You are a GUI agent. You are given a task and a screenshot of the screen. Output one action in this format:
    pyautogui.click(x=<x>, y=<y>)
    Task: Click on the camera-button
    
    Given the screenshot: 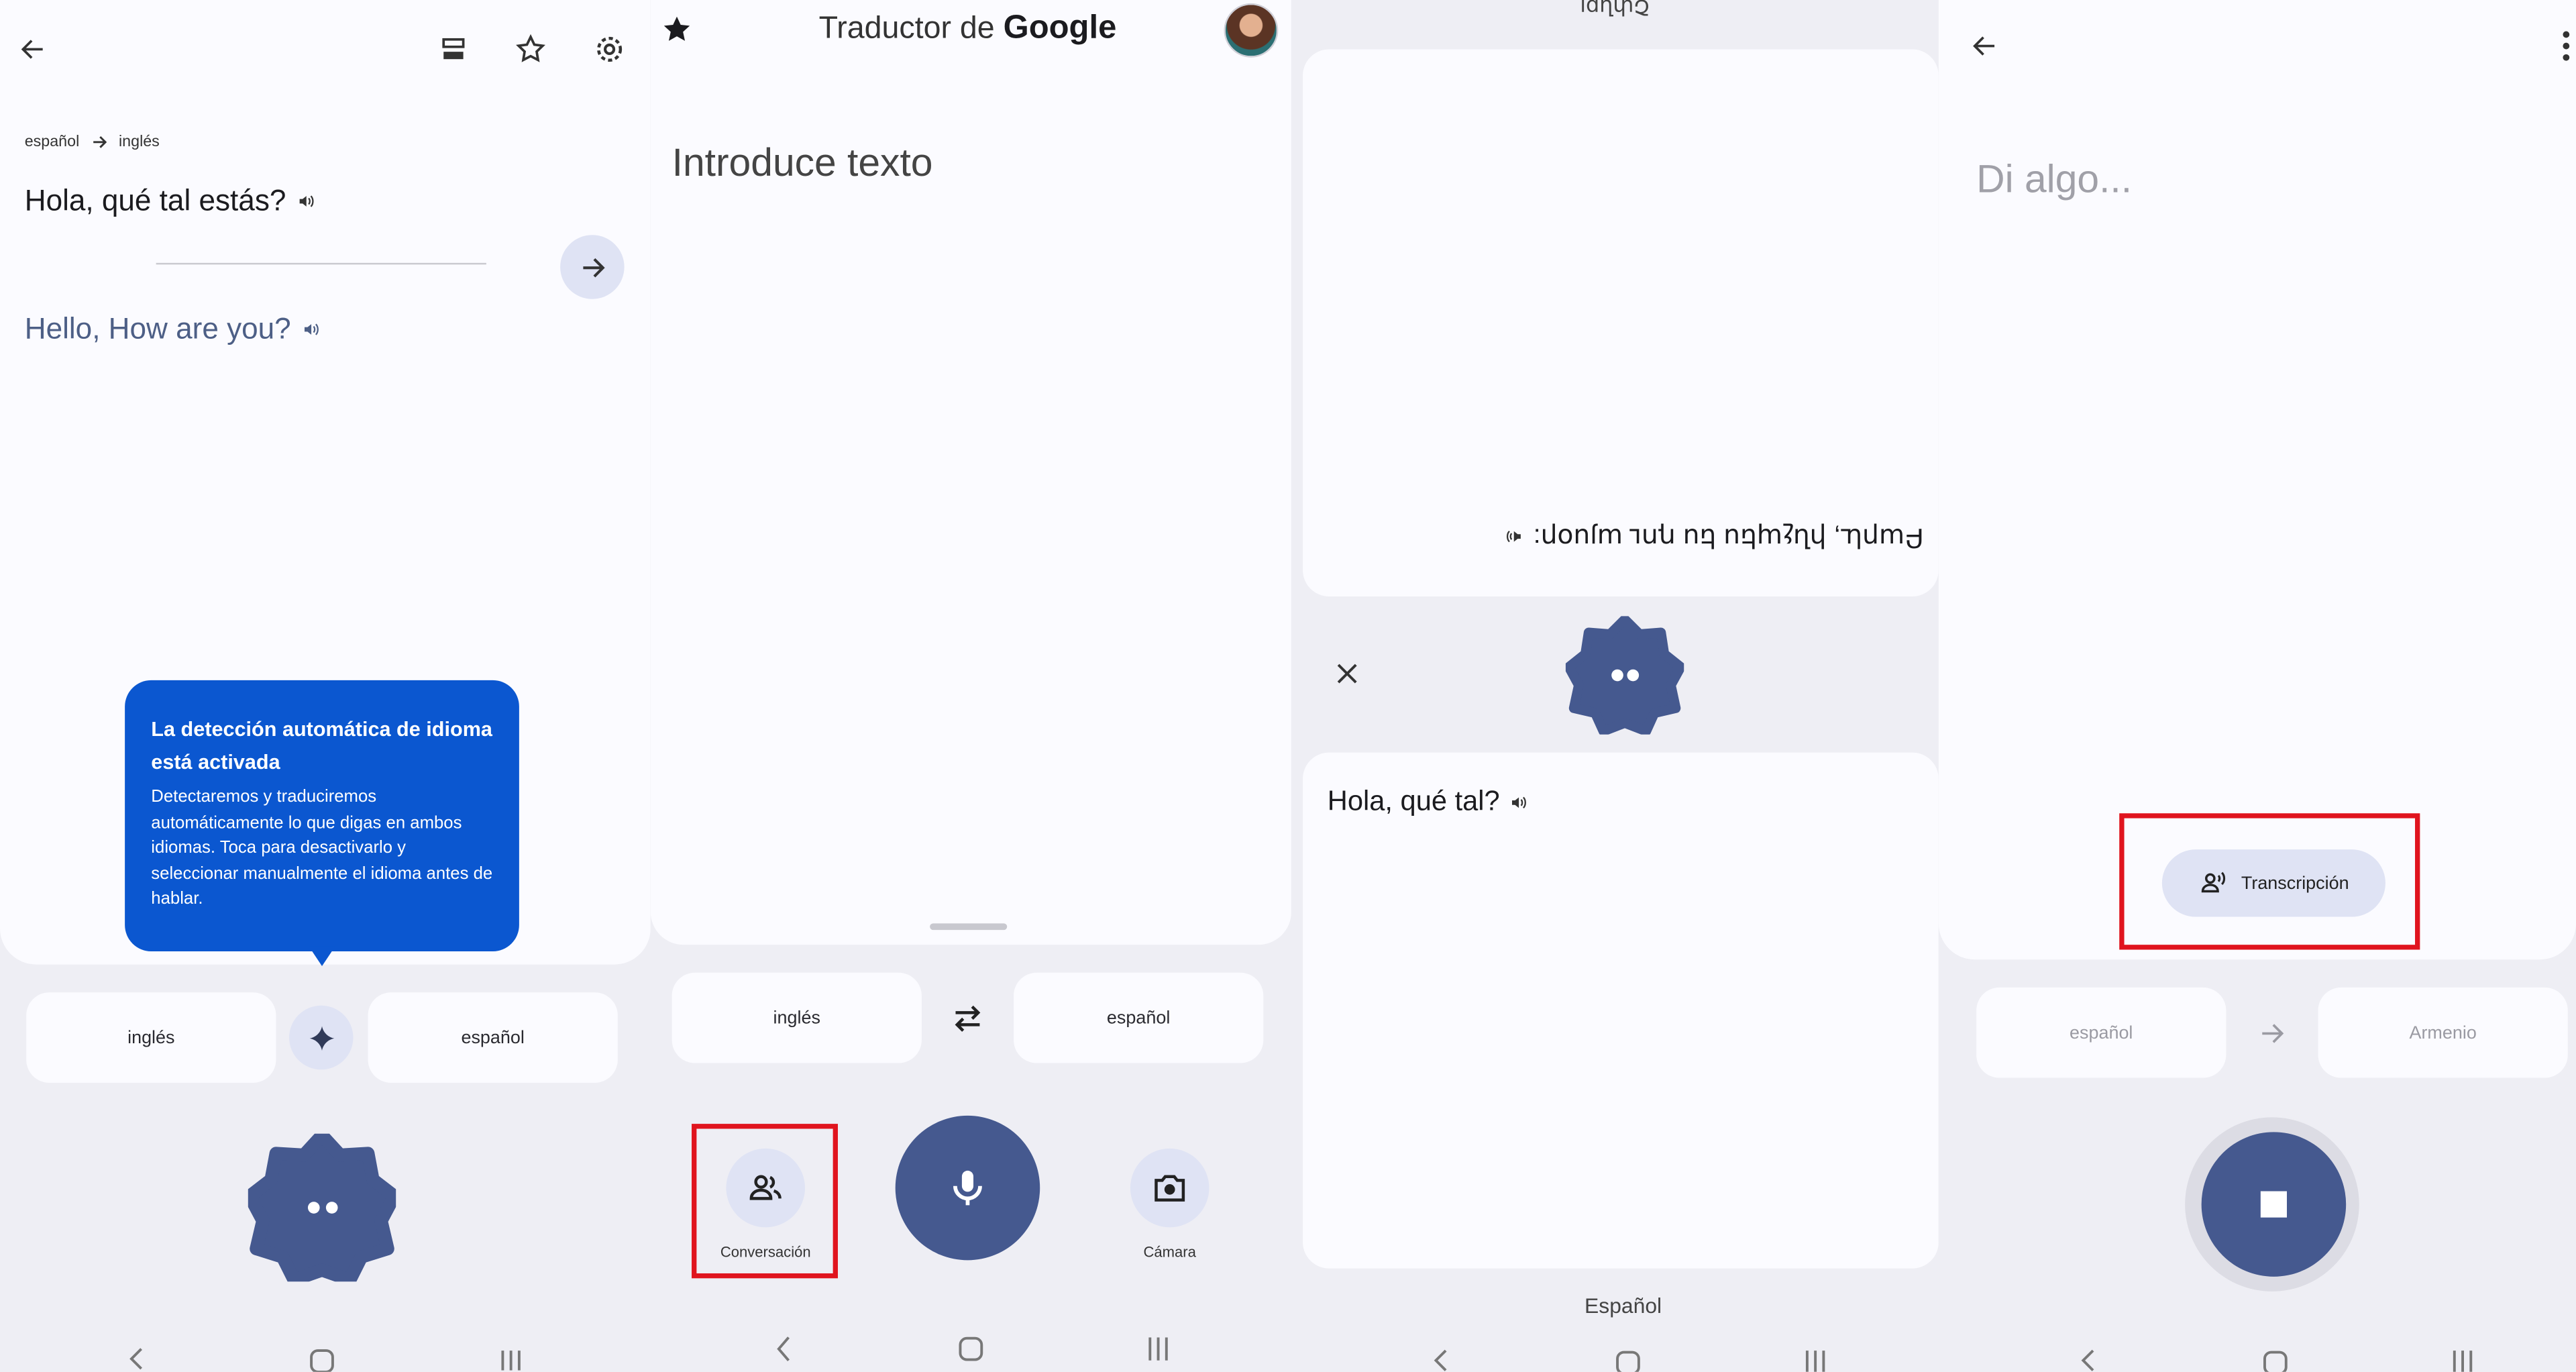 What is the action you would take?
    pyautogui.click(x=1170, y=1188)
    